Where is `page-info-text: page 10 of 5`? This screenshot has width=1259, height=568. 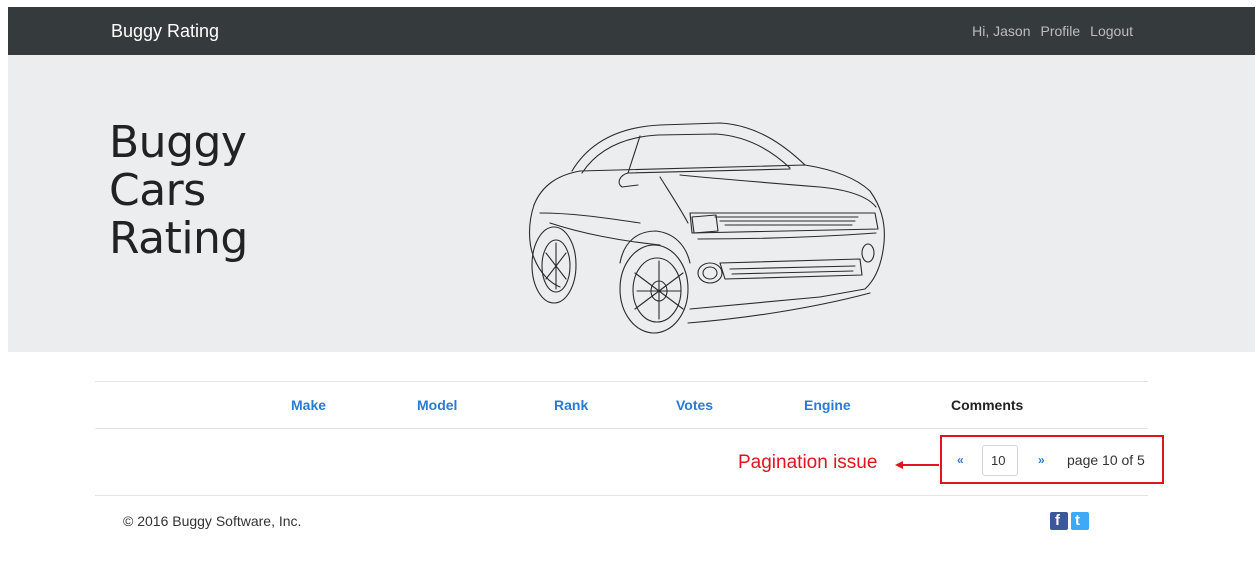
page-info-text: page 10 of 5 is located at coordinates (1106, 460).